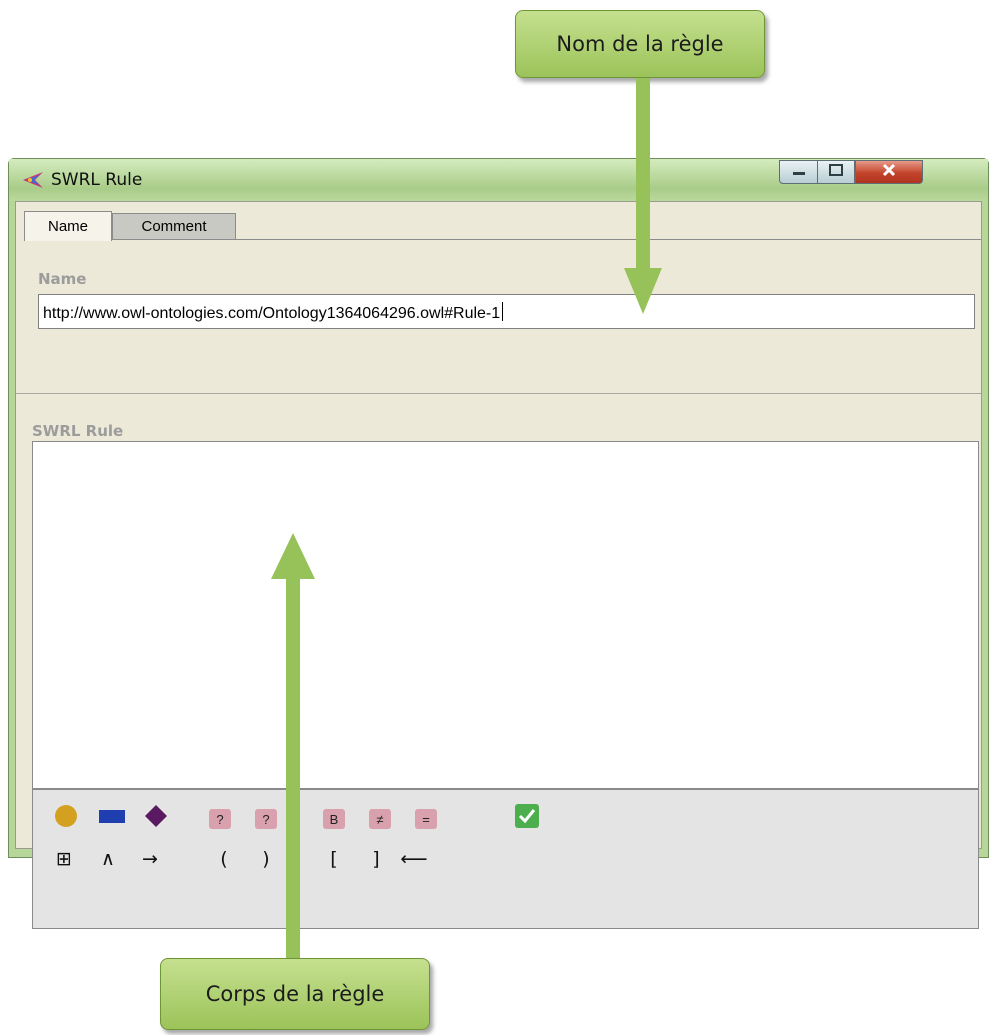 This screenshot has width=989, height=1035. I want to click on close-paren-icon: ), so click(266, 859).